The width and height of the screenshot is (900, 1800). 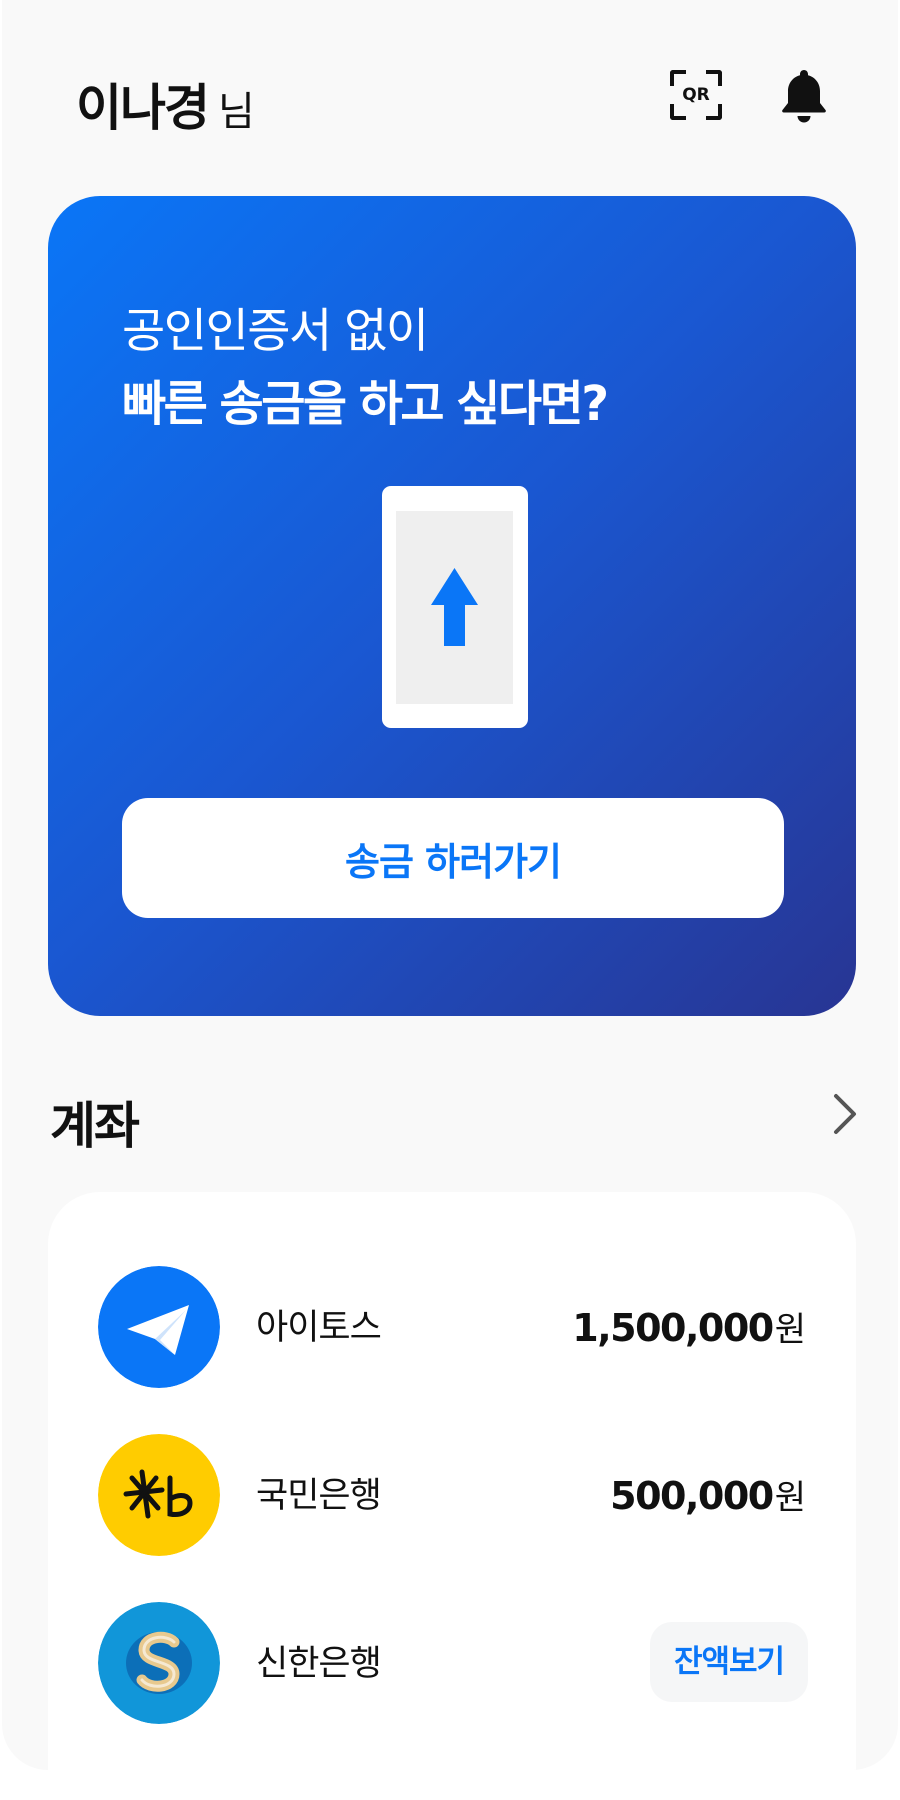 I want to click on qr-icon: QR, so click(x=696, y=95).